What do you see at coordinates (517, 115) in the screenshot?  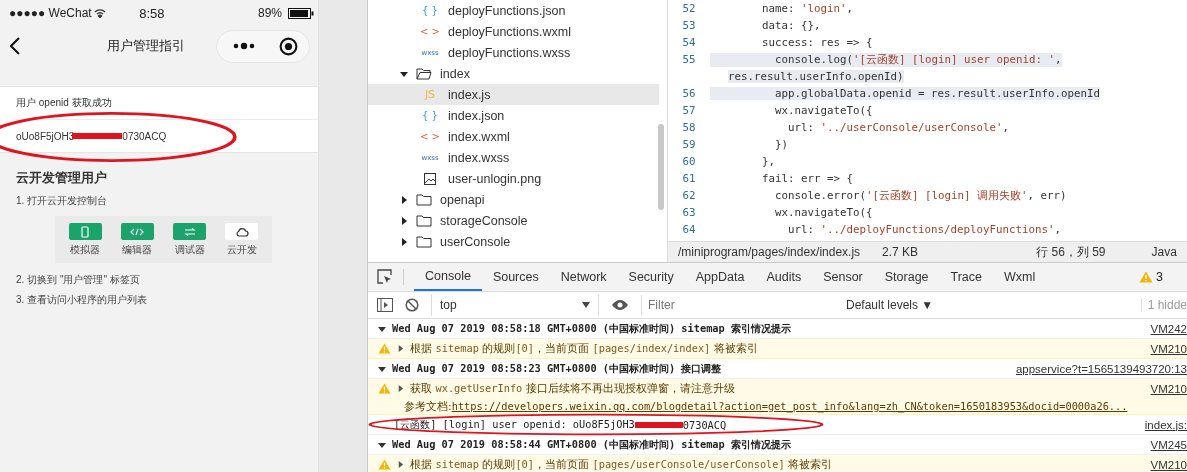 I see `file-item: { } index.json` at bounding box center [517, 115].